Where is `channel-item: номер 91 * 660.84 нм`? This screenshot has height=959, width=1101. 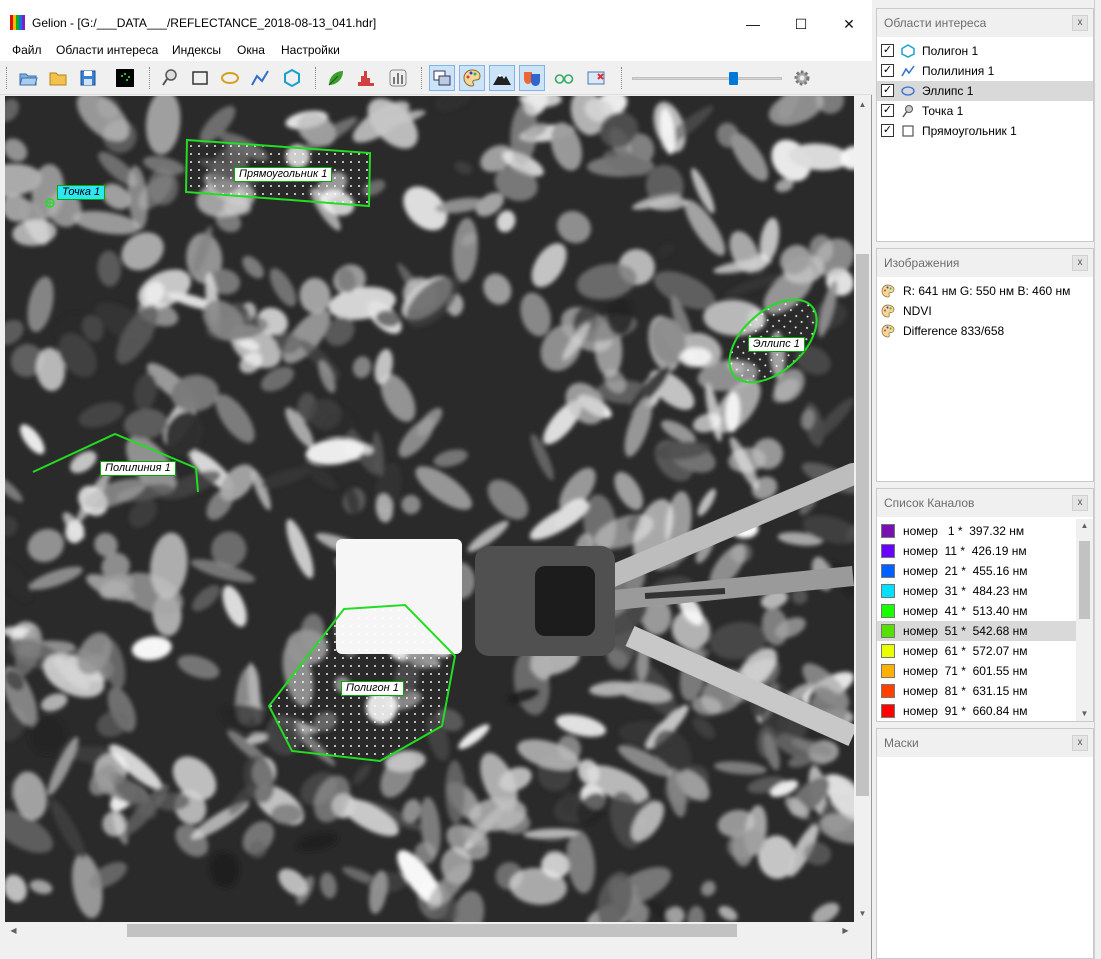 channel-item: номер 91 * 660.84 нм is located at coordinates (976, 711).